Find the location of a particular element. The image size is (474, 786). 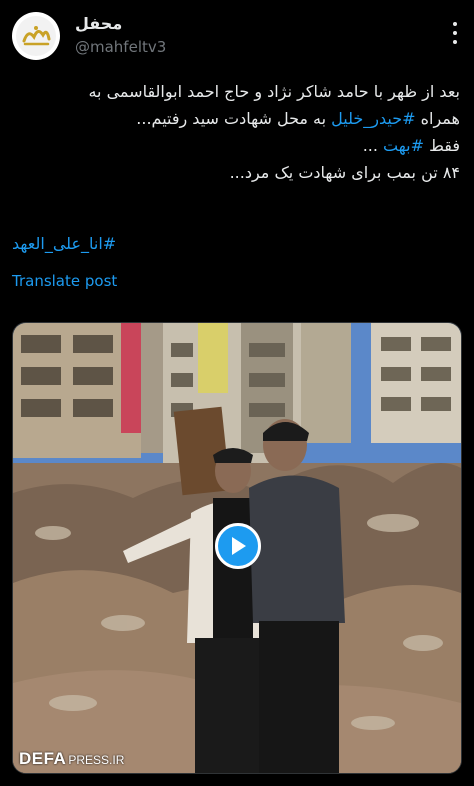

author-display-name: محفل is located at coordinates (98, 23).